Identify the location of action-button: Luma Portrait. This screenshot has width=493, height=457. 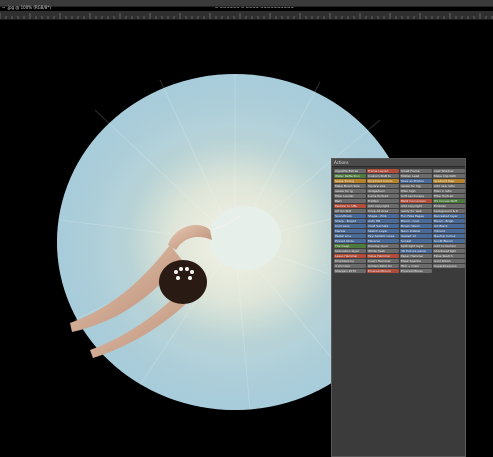
(383, 196).